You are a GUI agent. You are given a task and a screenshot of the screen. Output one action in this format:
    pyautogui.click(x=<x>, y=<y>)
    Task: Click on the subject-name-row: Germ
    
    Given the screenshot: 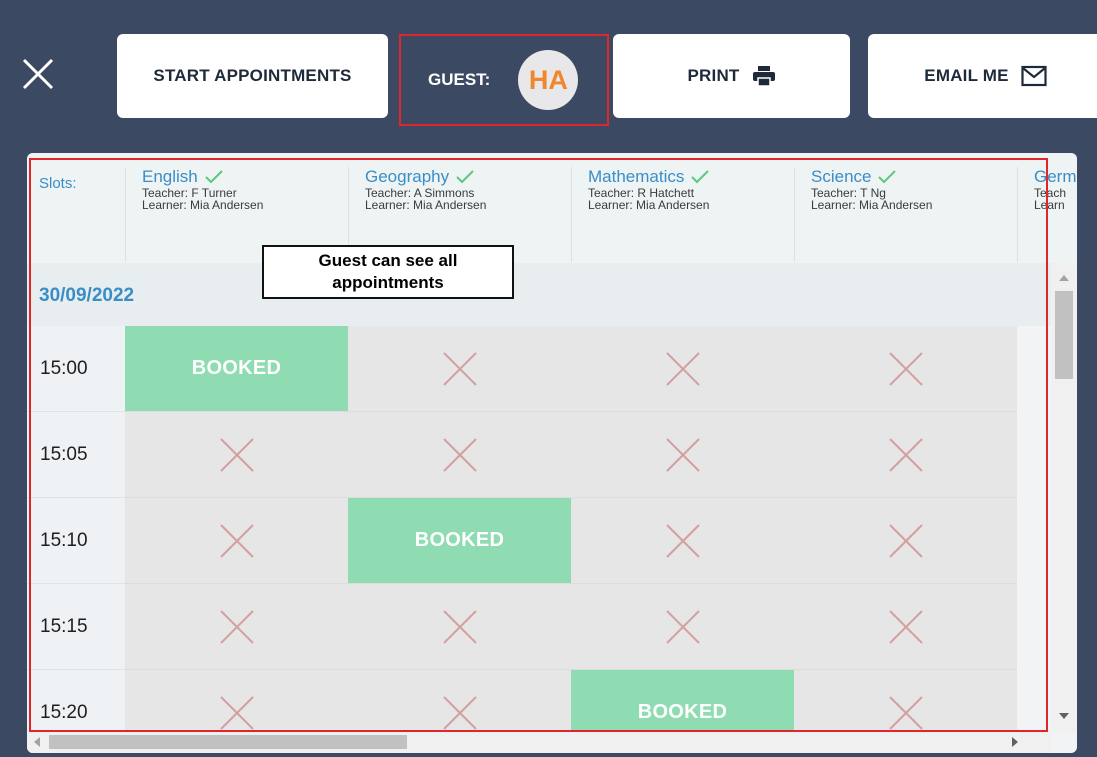 What is the action you would take?
    pyautogui.click(x=1055, y=177)
    